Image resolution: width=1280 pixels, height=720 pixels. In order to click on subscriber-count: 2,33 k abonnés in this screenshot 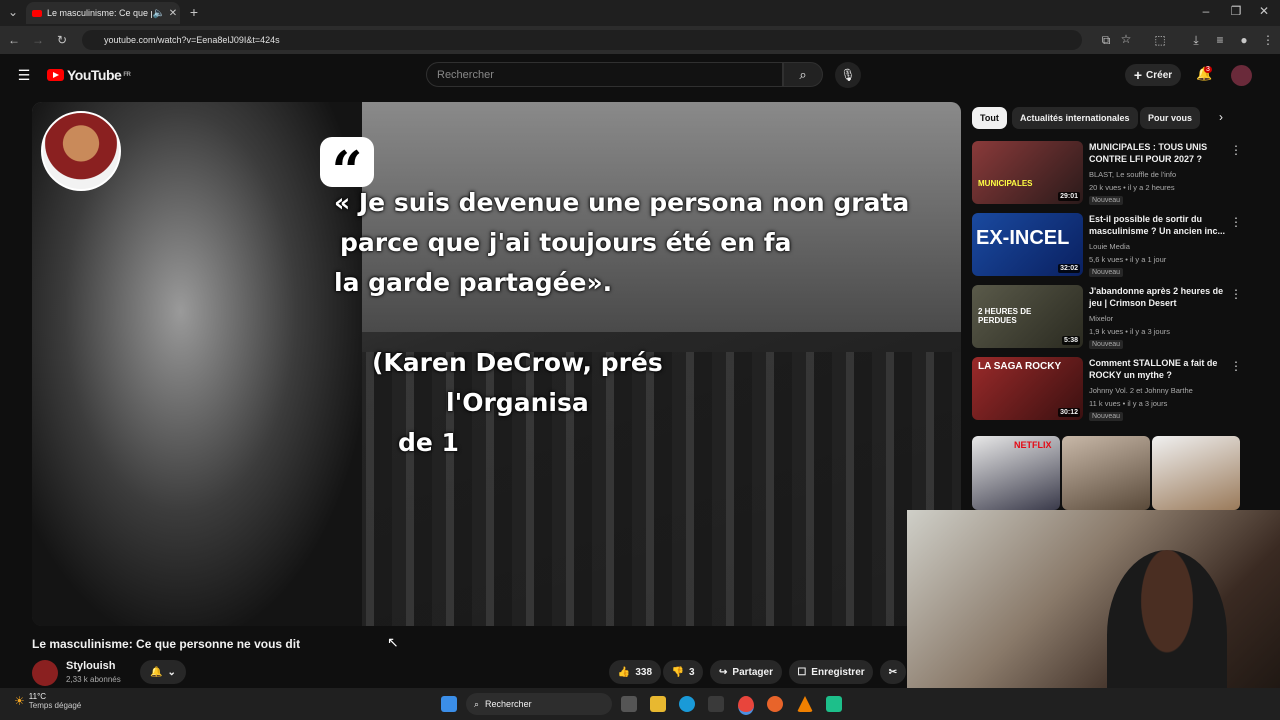, I will do `click(93, 679)`.